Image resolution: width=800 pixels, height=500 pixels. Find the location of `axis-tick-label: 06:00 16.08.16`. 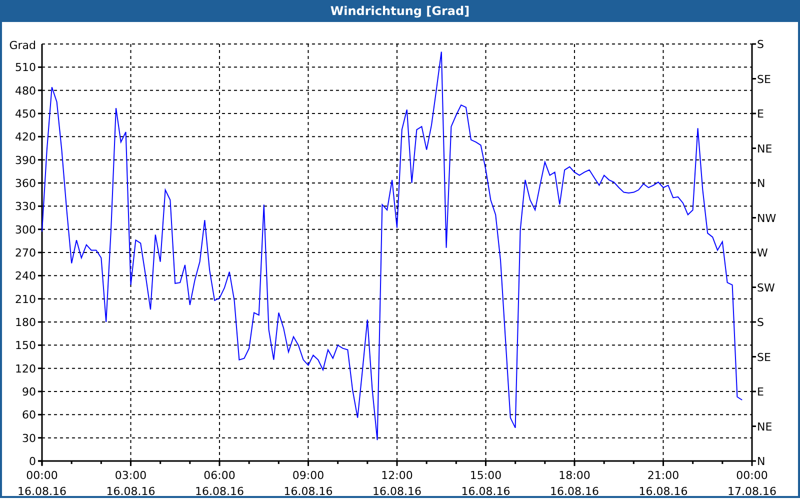

axis-tick-label: 06:00 16.08.16 is located at coordinates (219, 482).